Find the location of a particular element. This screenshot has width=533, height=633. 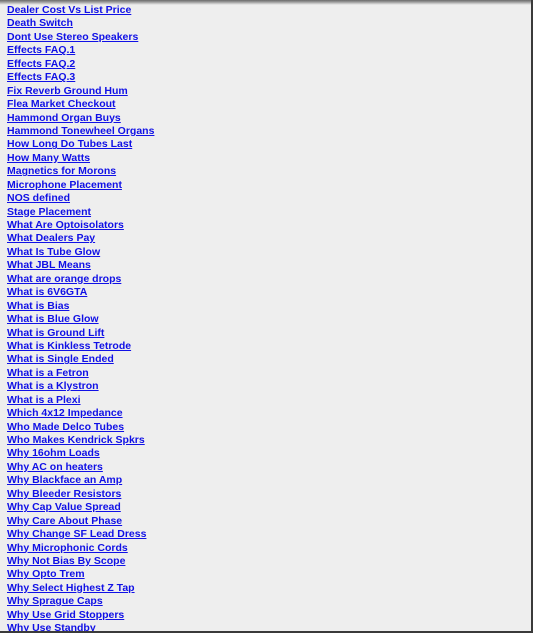

faq-link: Who Made Delco Tubes is located at coordinates (65, 427).